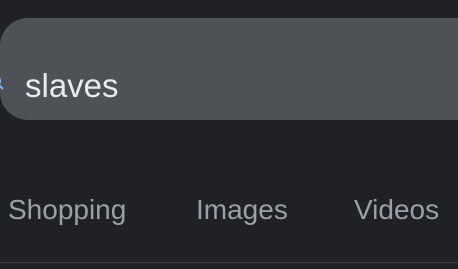 This screenshot has width=458, height=269. Describe the element at coordinates (396, 210) in the screenshot. I see `tab-videos: Videos` at that location.